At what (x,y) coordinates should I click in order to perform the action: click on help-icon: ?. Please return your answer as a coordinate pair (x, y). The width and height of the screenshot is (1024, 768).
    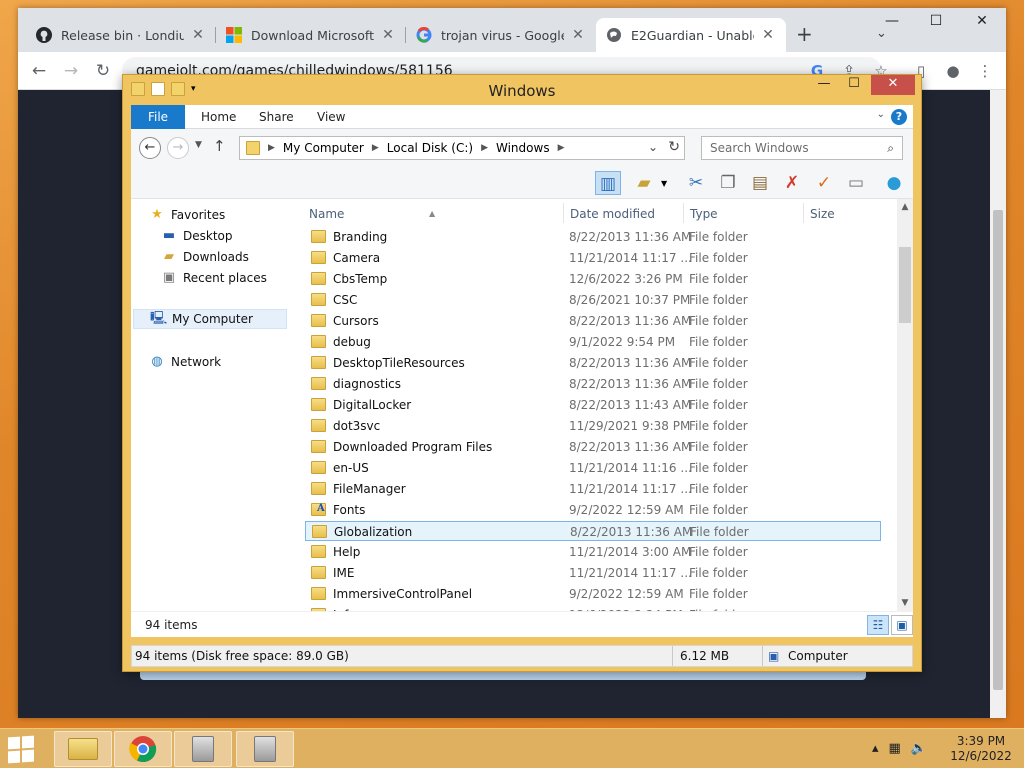
    Looking at the image, I should click on (899, 117).